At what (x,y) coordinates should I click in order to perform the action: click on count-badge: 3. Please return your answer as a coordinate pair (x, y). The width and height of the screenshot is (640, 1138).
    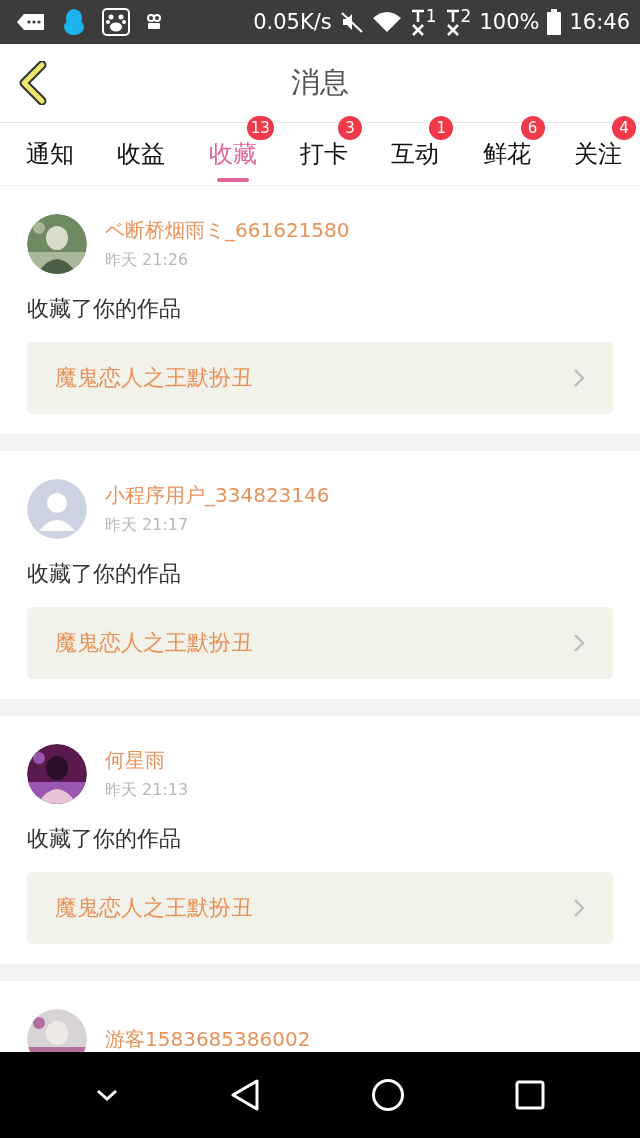
    Looking at the image, I should click on (350, 128).